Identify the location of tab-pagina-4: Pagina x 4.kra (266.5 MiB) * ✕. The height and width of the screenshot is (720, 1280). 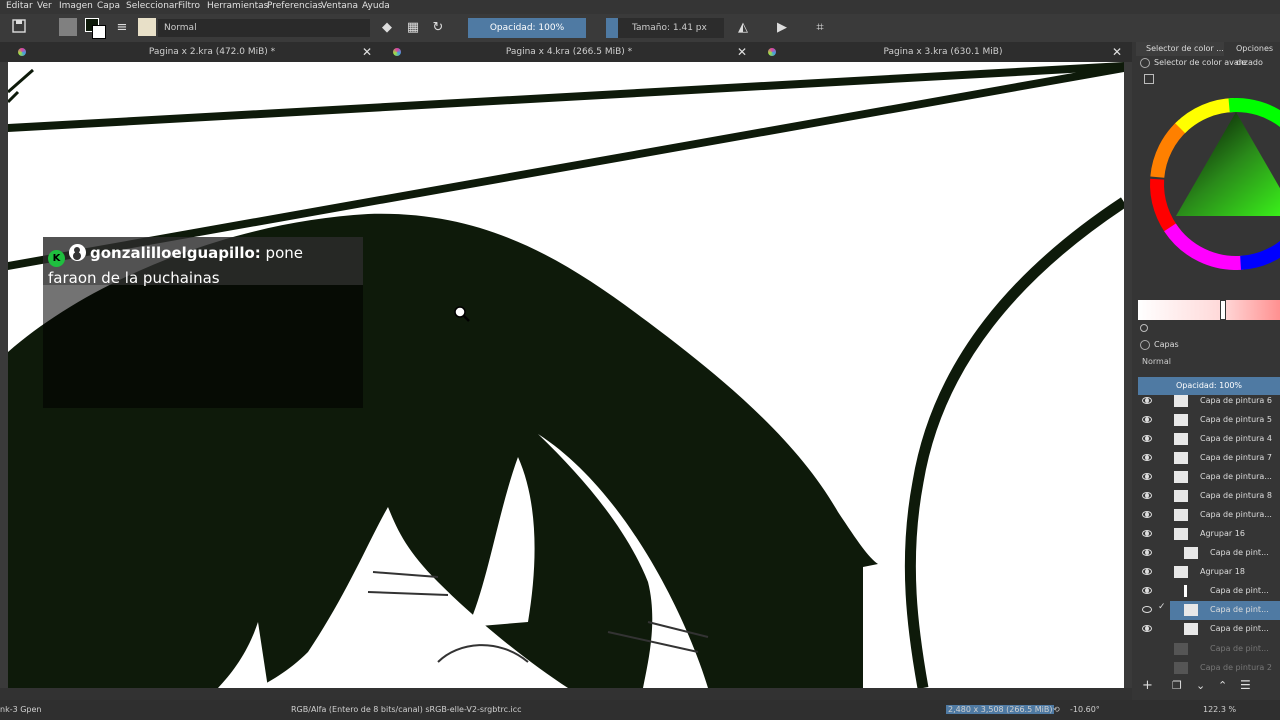
(573, 52).